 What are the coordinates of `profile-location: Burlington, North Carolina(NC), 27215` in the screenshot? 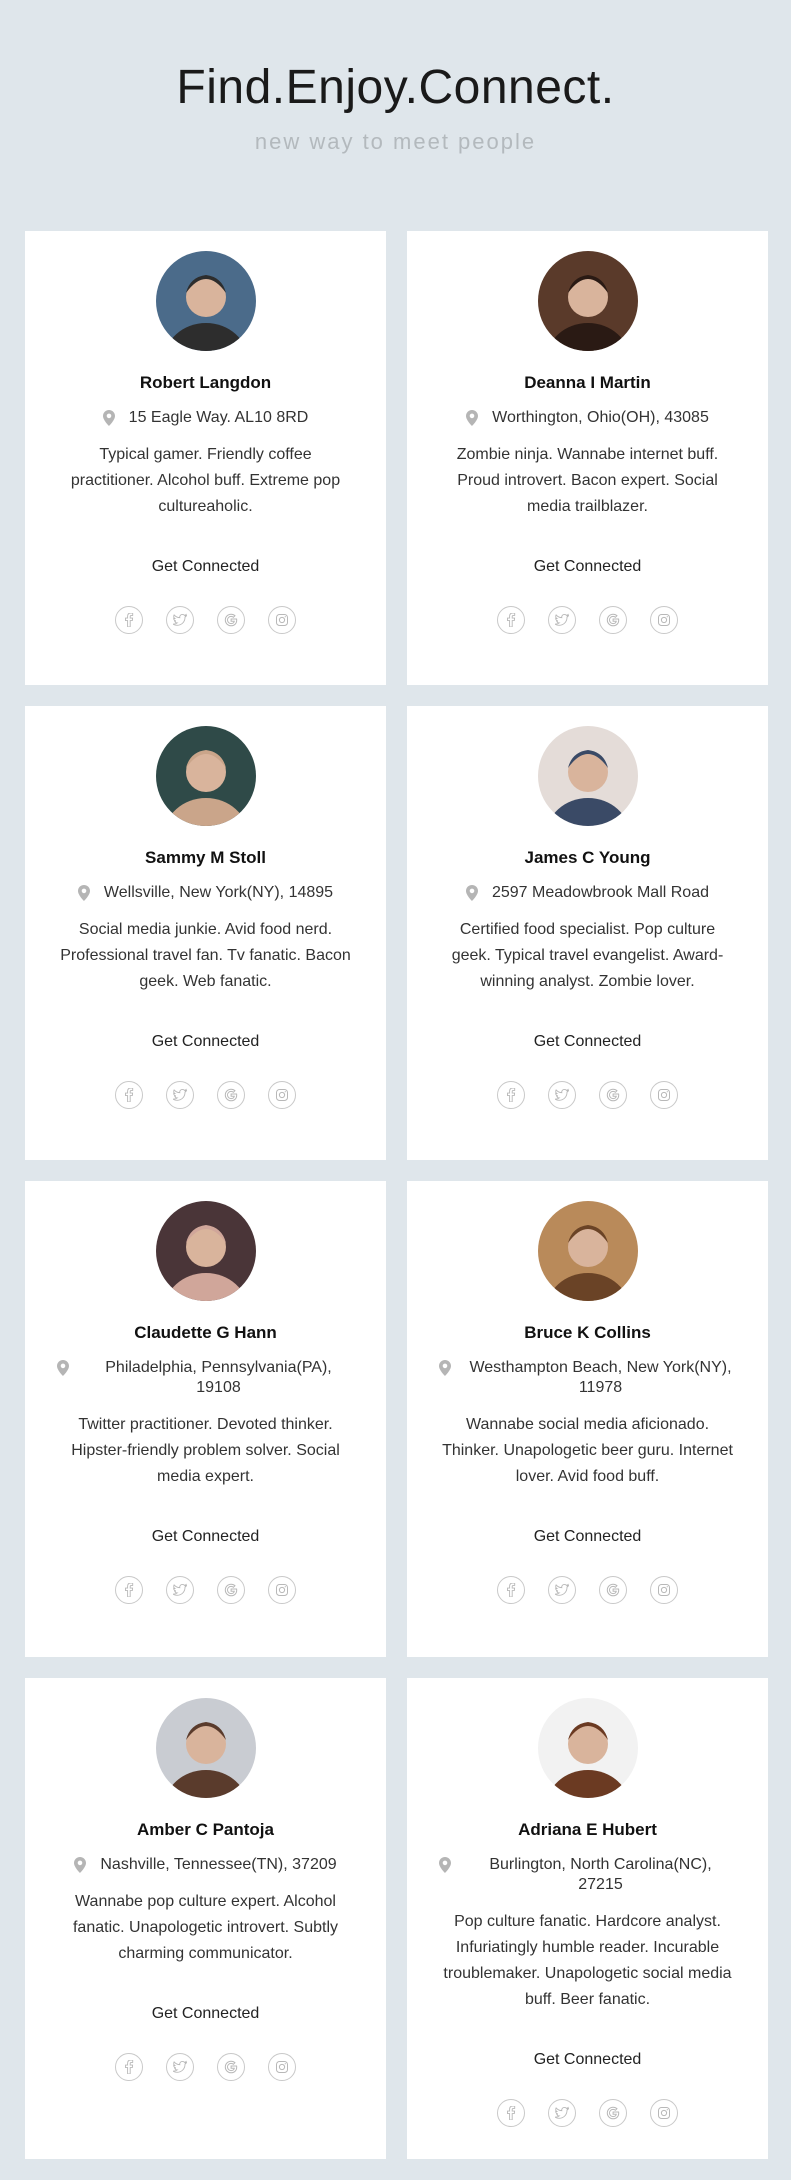 It's located at (587, 1875).